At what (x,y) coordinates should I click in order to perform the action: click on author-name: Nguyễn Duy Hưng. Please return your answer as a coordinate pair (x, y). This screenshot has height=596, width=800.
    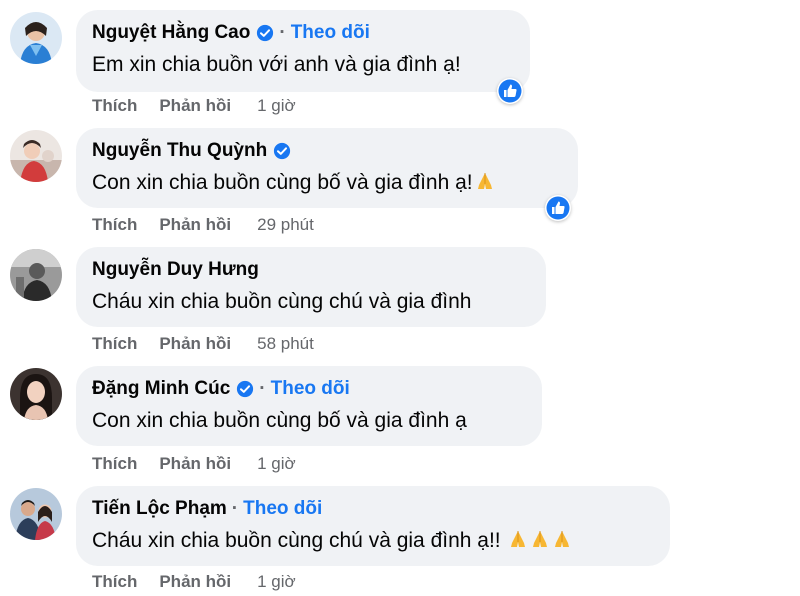
    Looking at the image, I should click on (175, 270).